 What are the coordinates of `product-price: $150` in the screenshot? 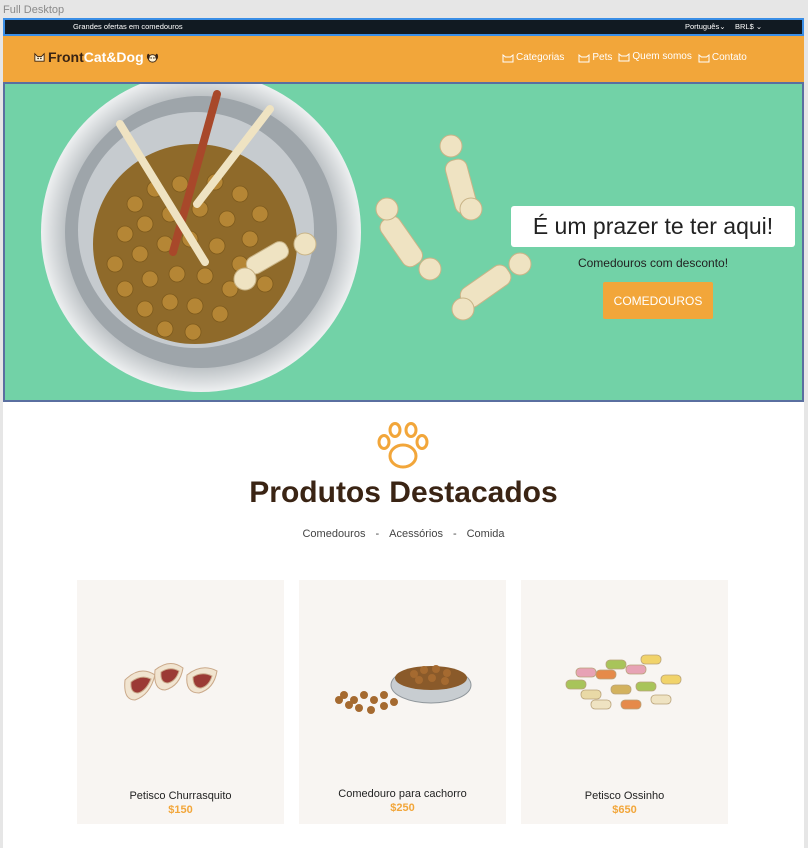 It's located at (180, 810).